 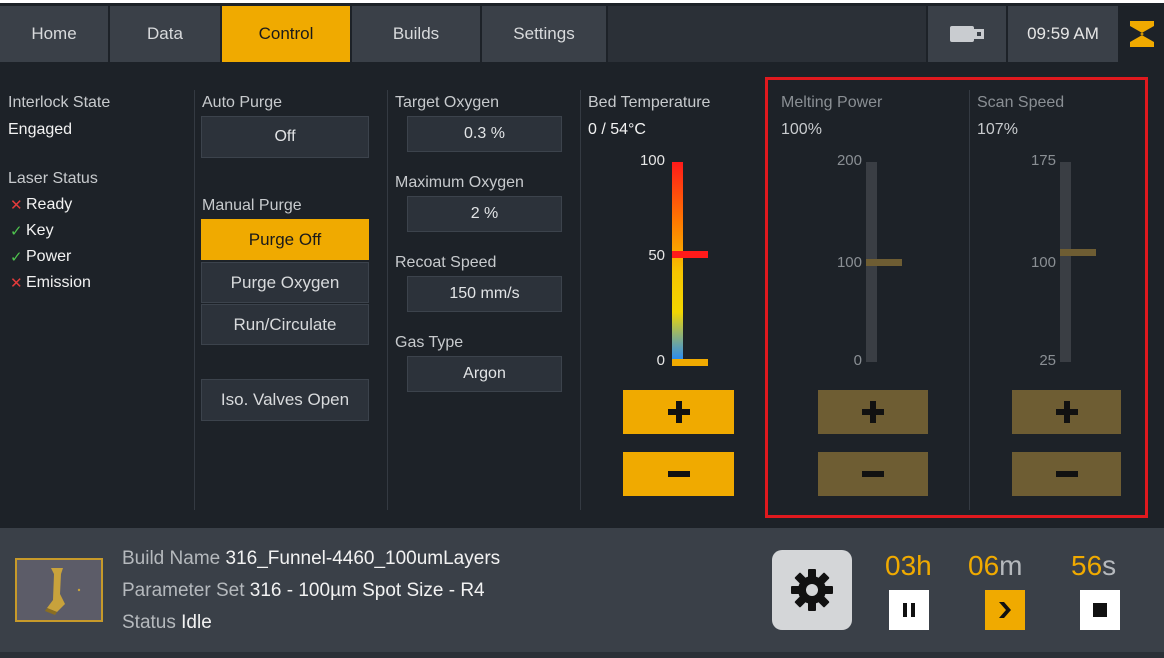 I want to click on usb-drive-icon, so click(x=967, y=34).